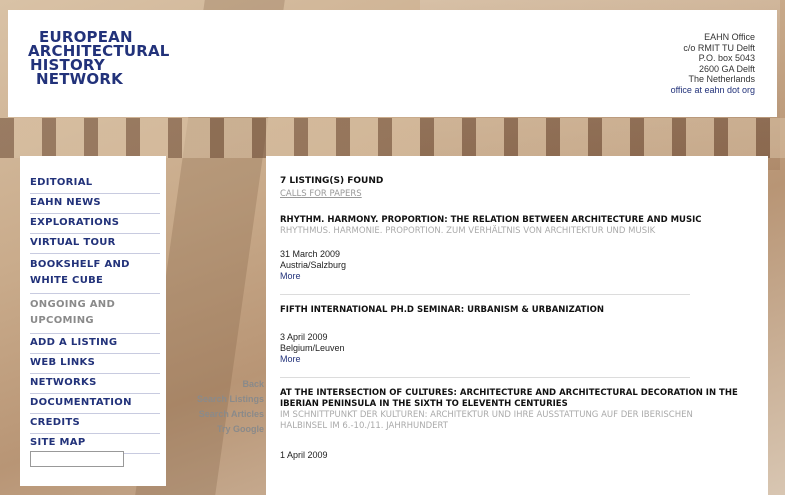 This screenshot has height=495, width=785. I want to click on office-line: c/o RMIT TU Delft, so click(719, 47).